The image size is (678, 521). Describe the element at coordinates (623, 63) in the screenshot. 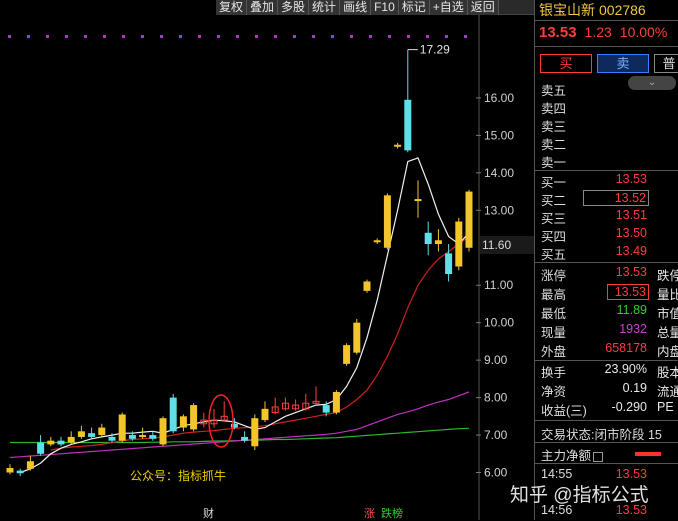

I see `sell-button: 卖` at that location.